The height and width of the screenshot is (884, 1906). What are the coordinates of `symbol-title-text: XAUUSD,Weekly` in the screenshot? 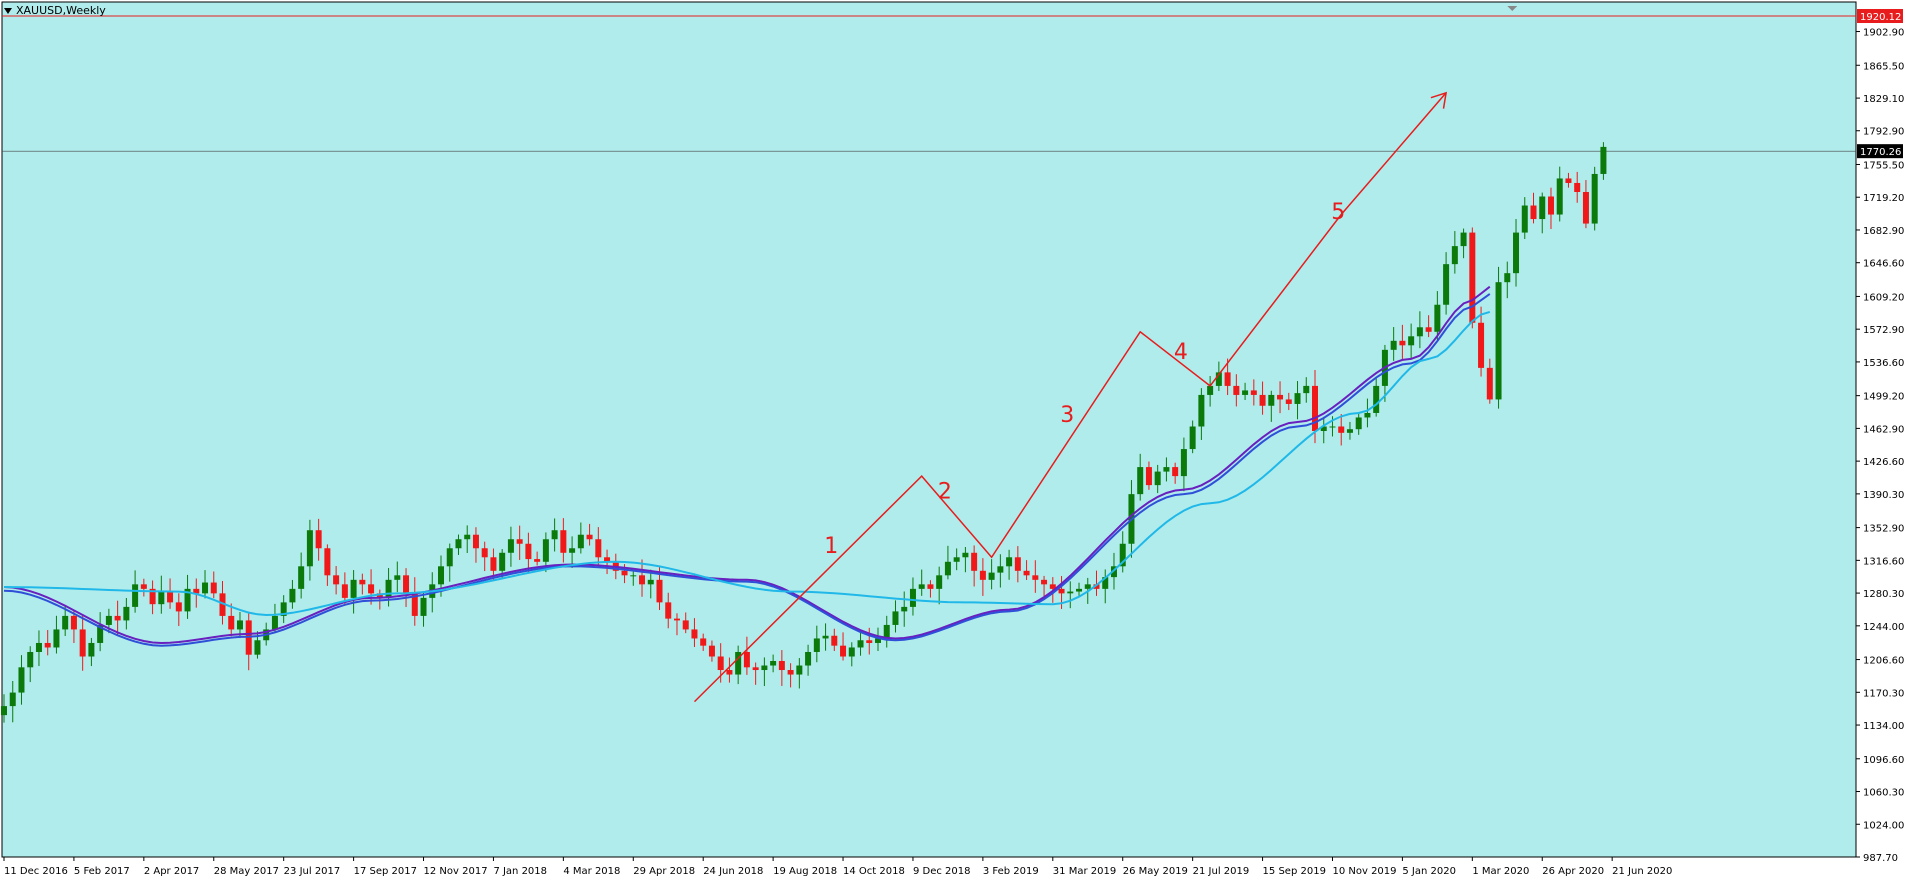 It's located at (61, 10).